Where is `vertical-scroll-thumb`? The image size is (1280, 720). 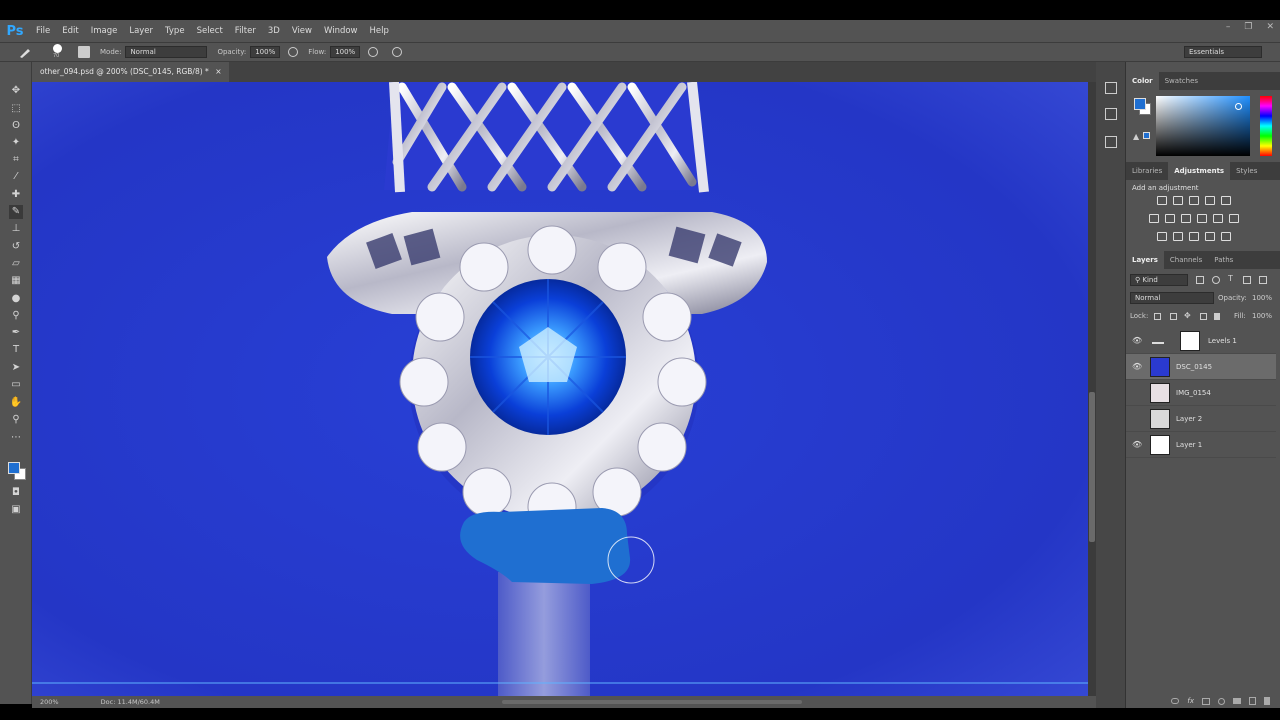 vertical-scroll-thumb is located at coordinates (1092, 467).